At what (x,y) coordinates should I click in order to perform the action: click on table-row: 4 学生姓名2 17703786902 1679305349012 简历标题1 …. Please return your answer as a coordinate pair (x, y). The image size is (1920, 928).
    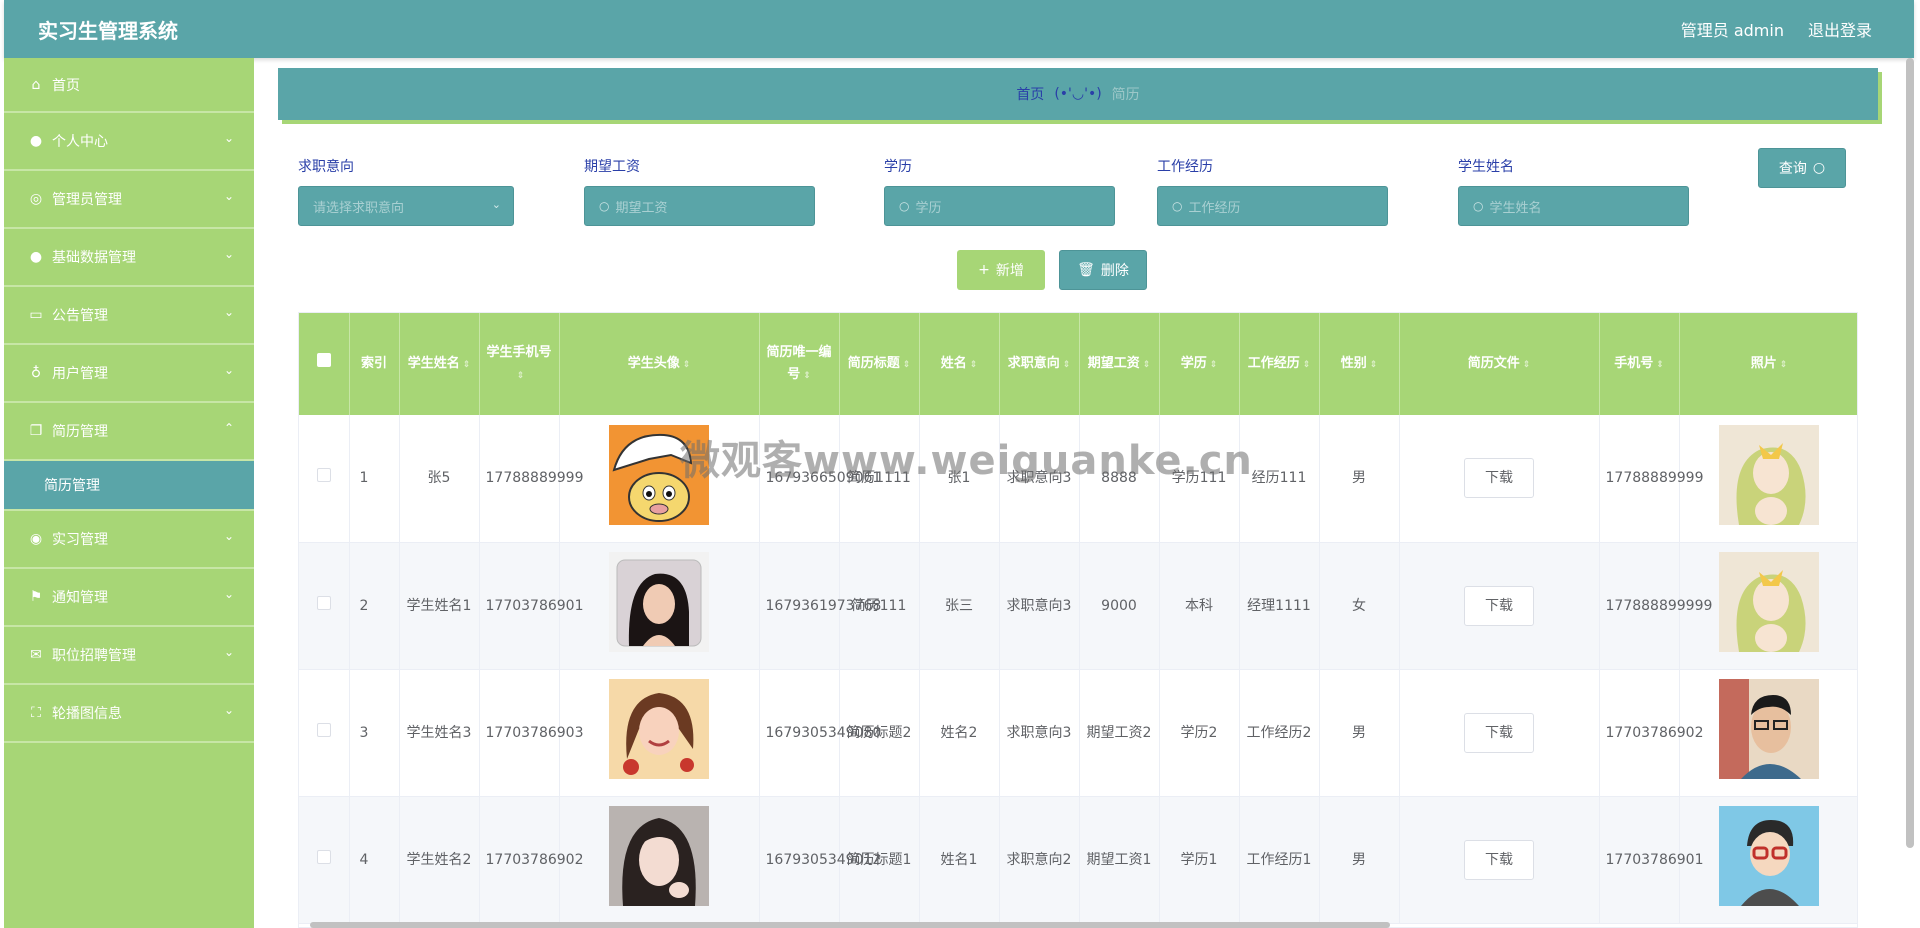
    Looking at the image, I should click on (1078, 860).